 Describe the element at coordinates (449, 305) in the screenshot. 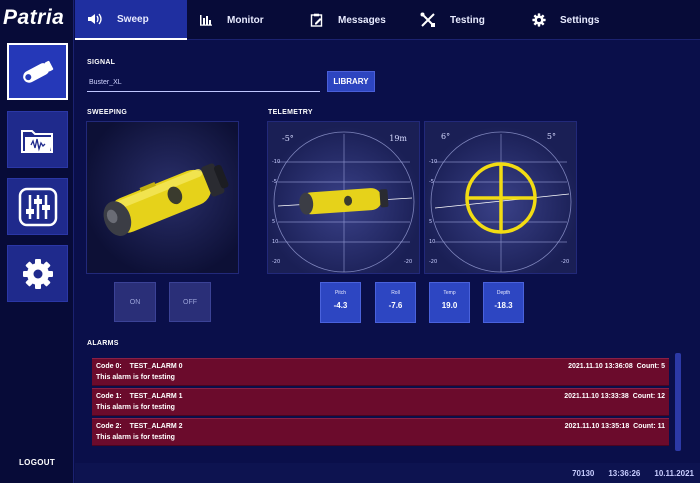

I see `temp-value: 19.0` at that location.